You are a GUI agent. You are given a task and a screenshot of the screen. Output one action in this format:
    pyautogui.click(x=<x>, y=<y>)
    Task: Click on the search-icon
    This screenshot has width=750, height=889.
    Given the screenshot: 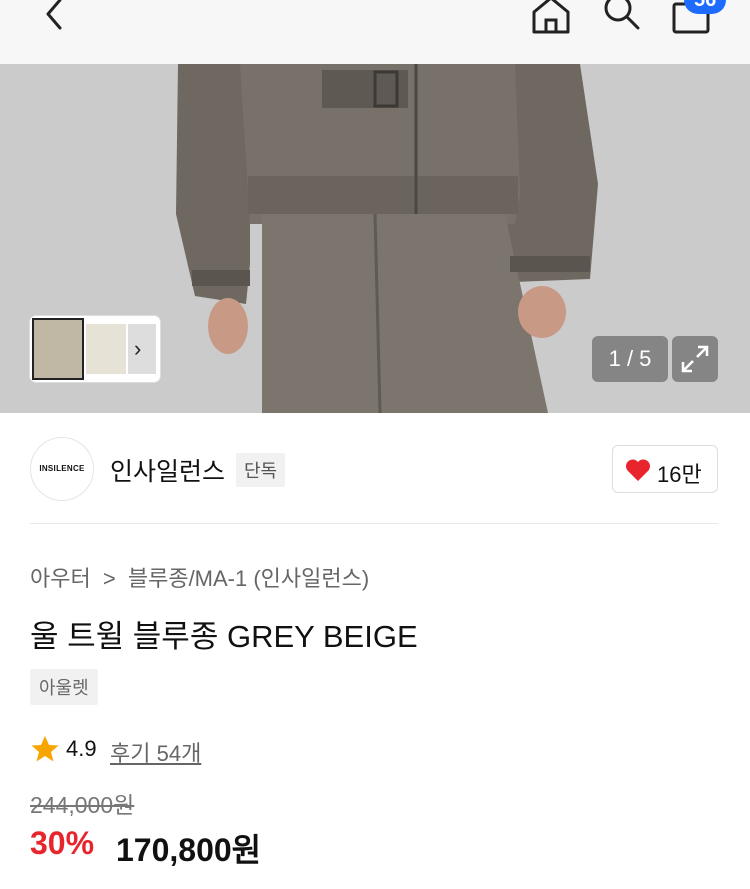 What is the action you would take?
    pyautogui.click(x=622, y=17)
    